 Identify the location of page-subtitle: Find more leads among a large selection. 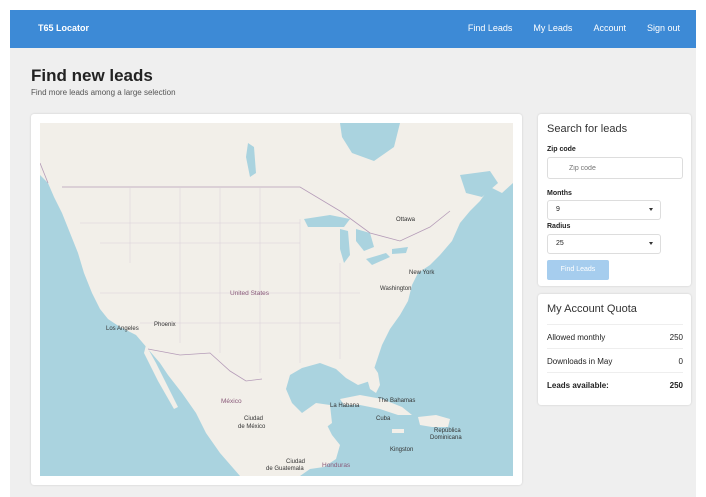
(103, 92).